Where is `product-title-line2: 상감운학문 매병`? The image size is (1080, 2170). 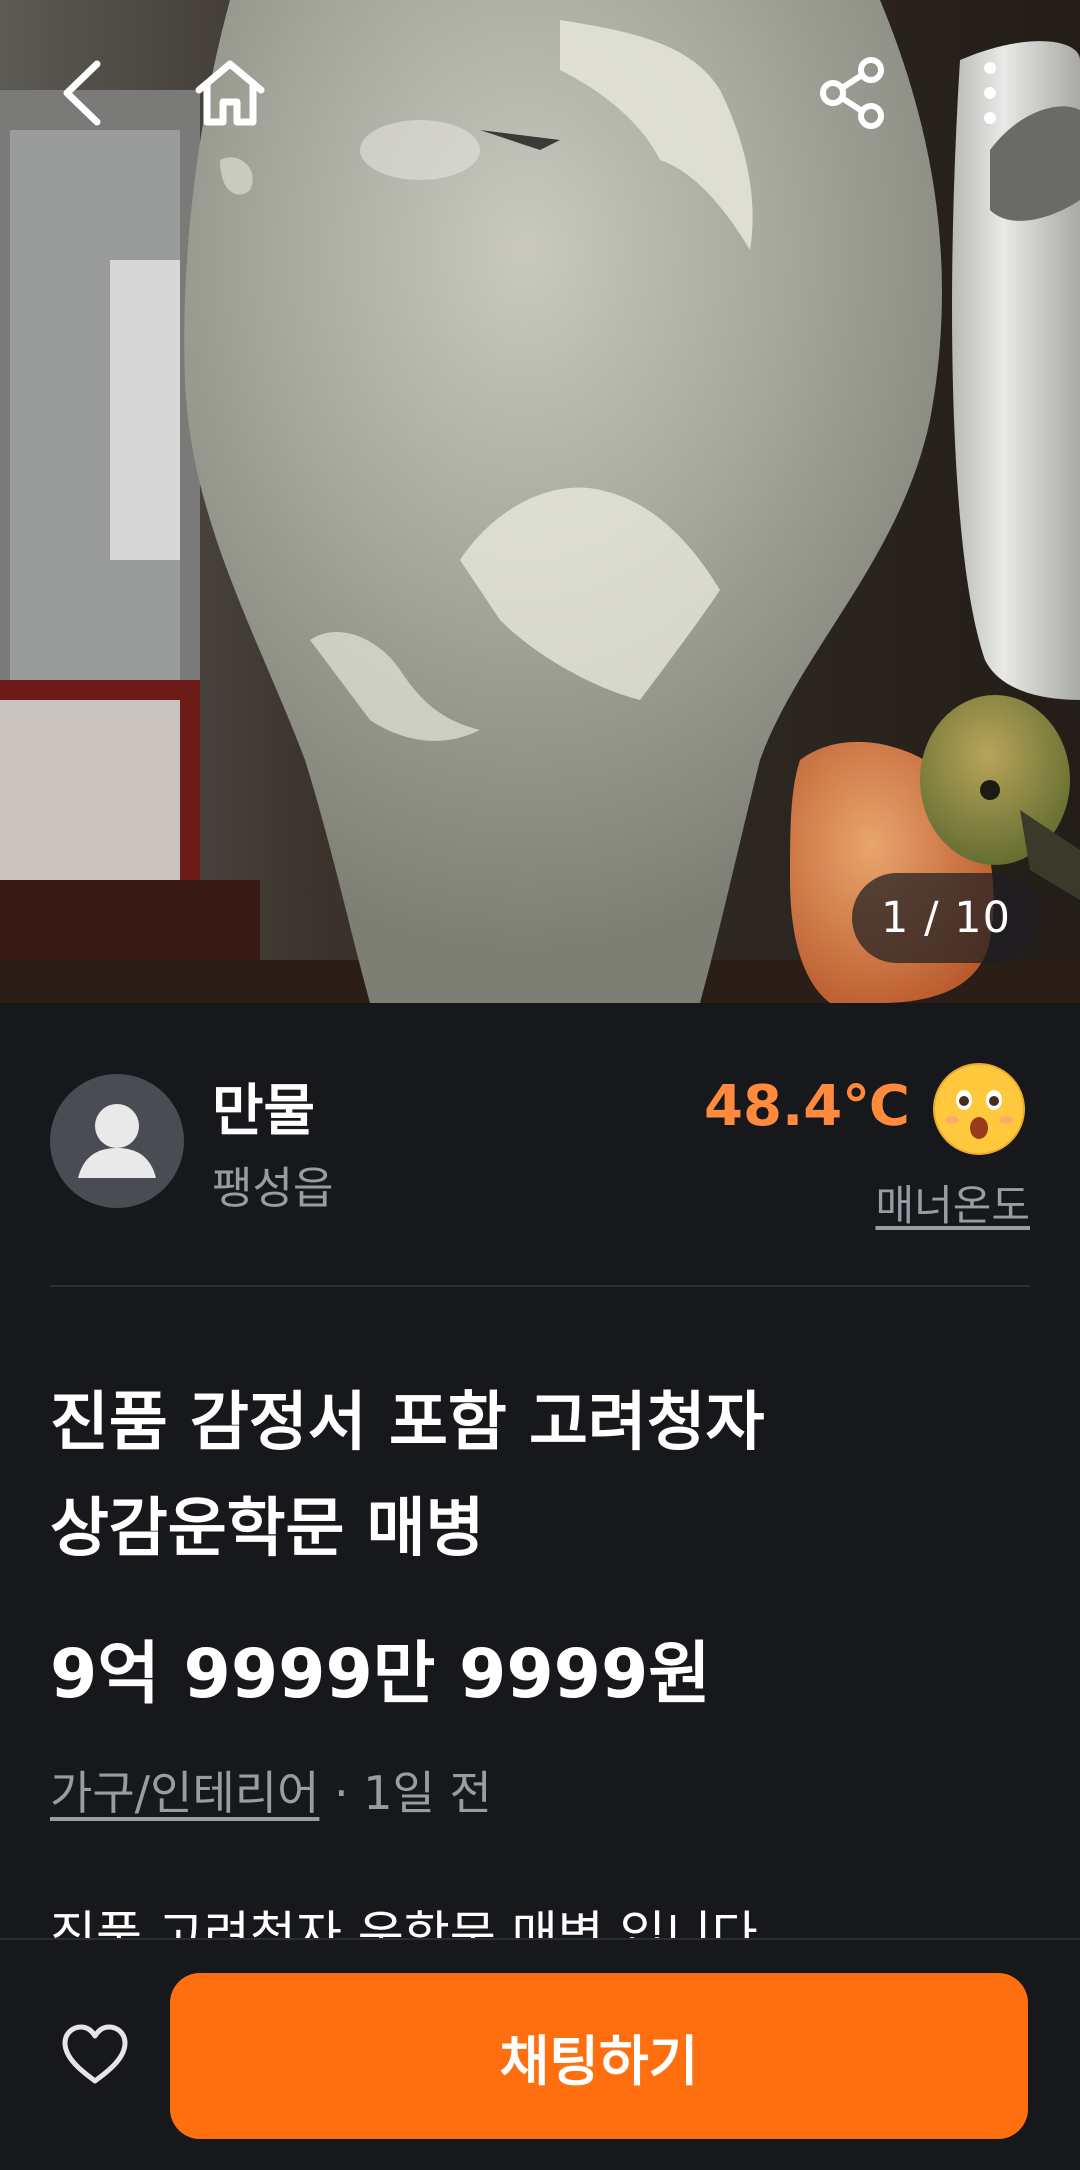
product-title-line2: 상감운학문 매병 is located at coordinates (267, 1529).